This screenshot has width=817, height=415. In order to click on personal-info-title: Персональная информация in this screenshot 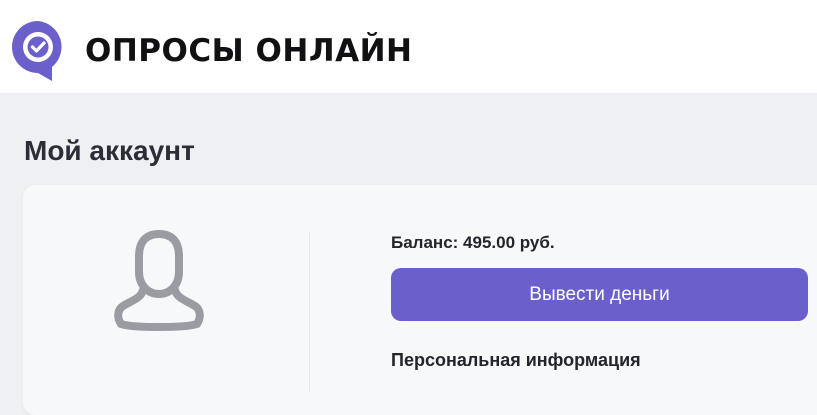, I will do `click(516, 360)`.